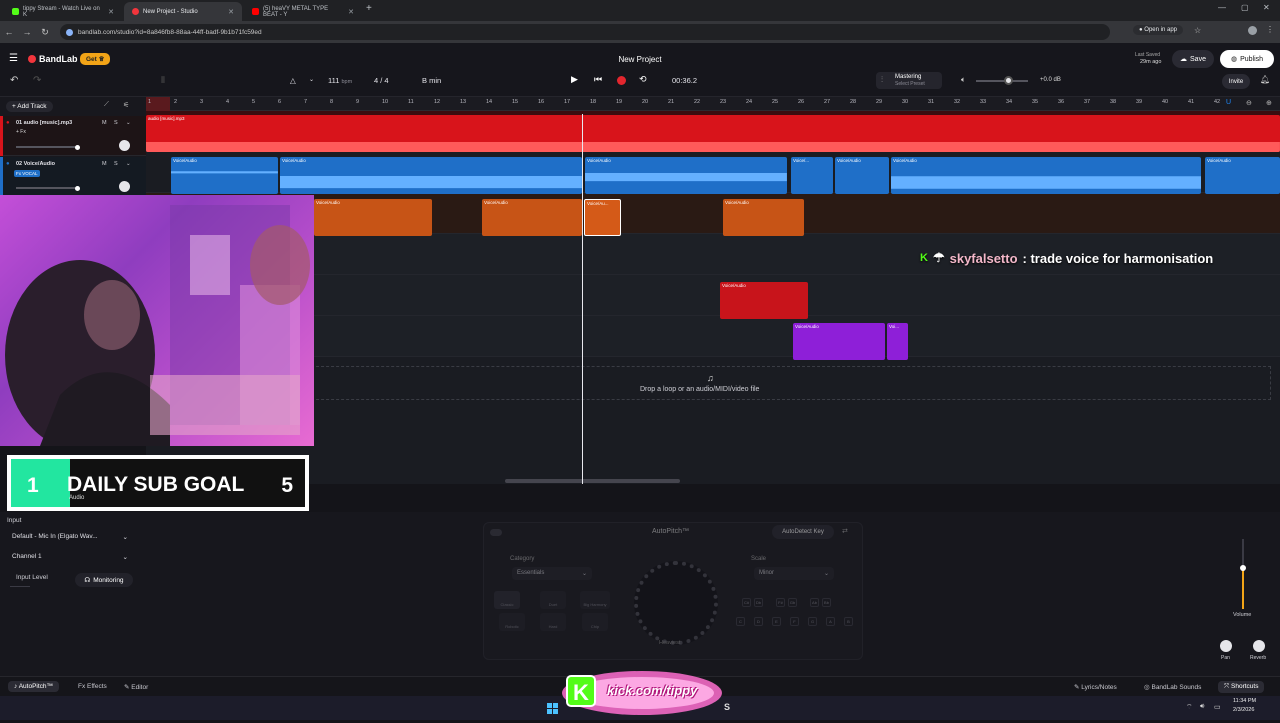  What do you see at coordinates (45, 32) in the screenshot?
I see `reload-icon: ↻` at bounding box center [45, 32].